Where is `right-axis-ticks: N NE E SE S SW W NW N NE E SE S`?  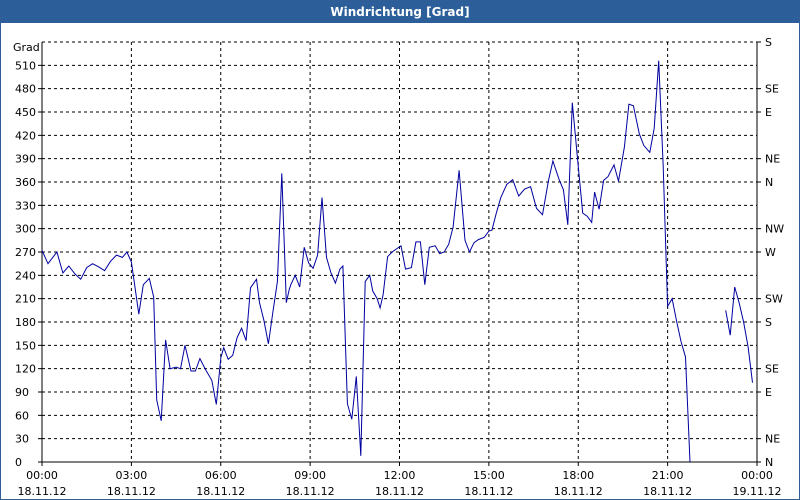 right-axis-ticks: N NE E SE S SW W NW N NE E SE S is located at coordinates (774, 252).